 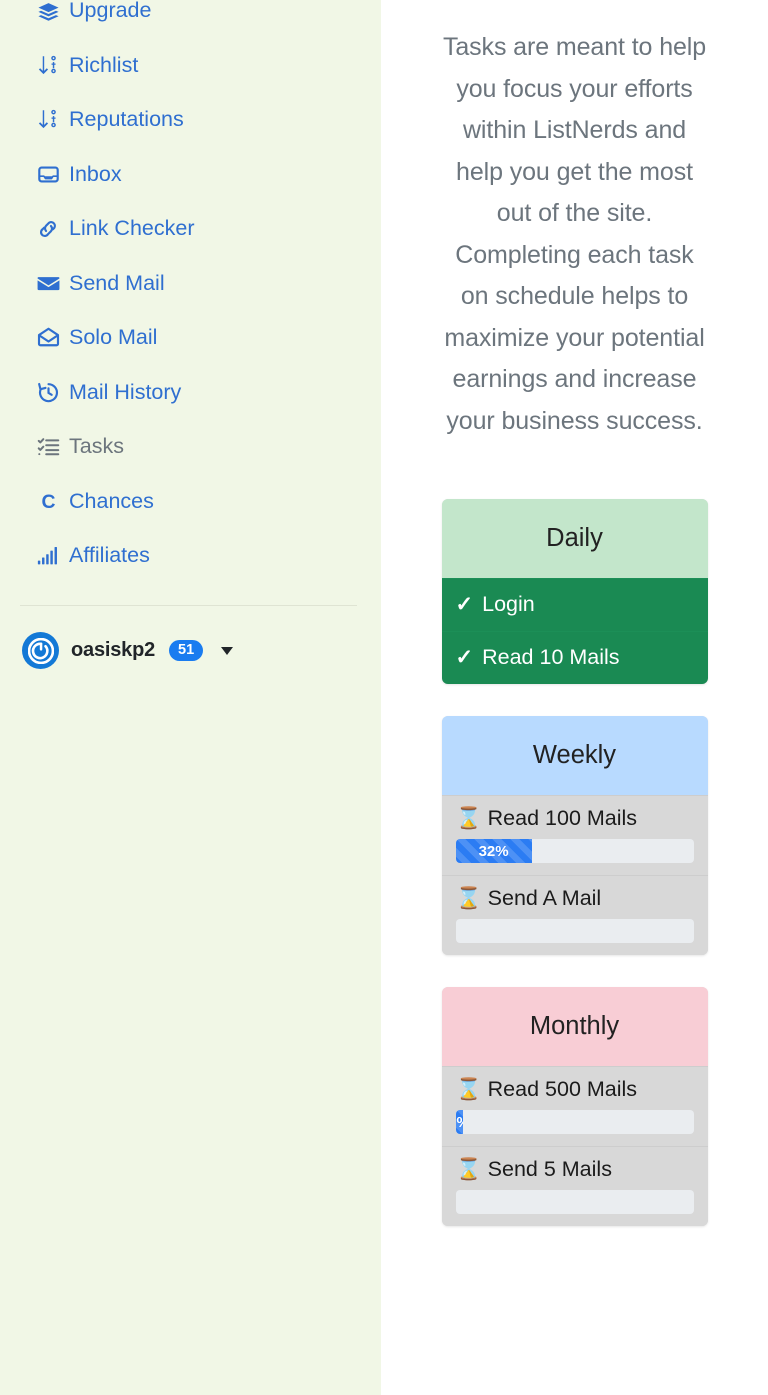 I want to click on task-row: ⌛ Send A Mail, so click(x=574, y=915).